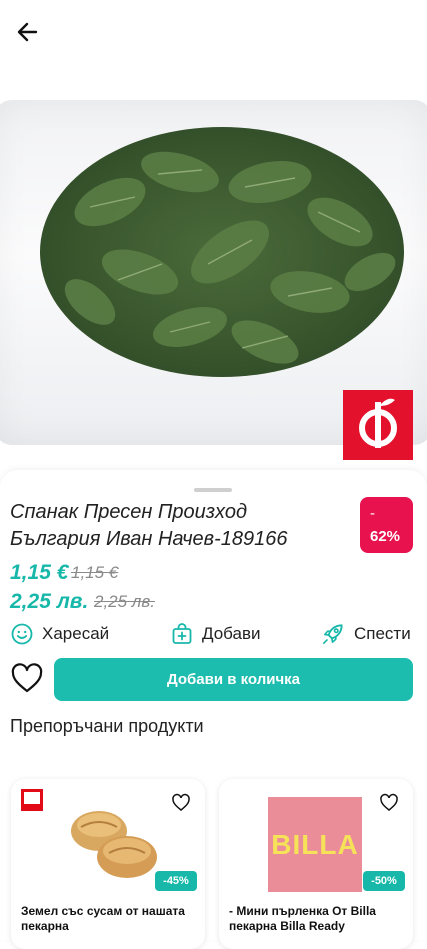 The height and width of the screenshot is (949, 427). What do you see at coordinates (176, 881) in the screenshot?
I see `card-discount-badge: -45%` at bounding box center [176, 881].